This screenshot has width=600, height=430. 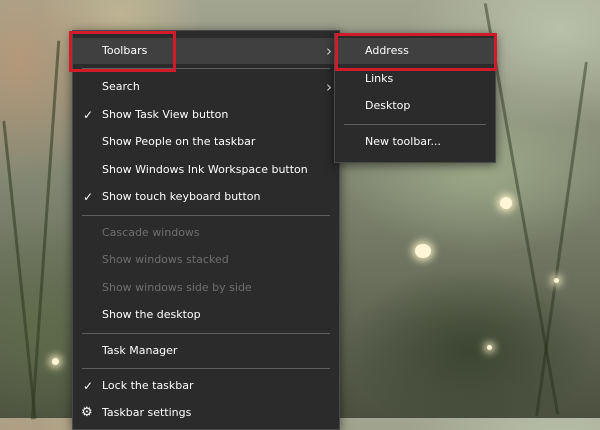 What do you see at coordinates (122, 51) in the screenshot?
I see `toolbars-highlight-box` at bounding box center [122, 51].